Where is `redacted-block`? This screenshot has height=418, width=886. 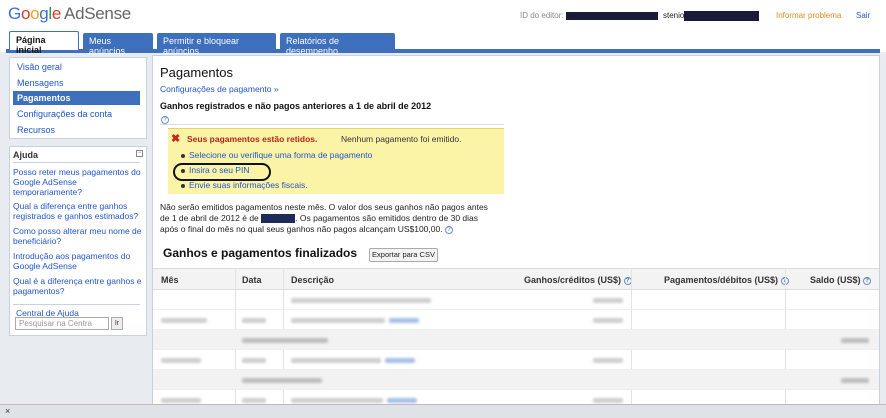 redacted-block is located at coordinates (611, 15).